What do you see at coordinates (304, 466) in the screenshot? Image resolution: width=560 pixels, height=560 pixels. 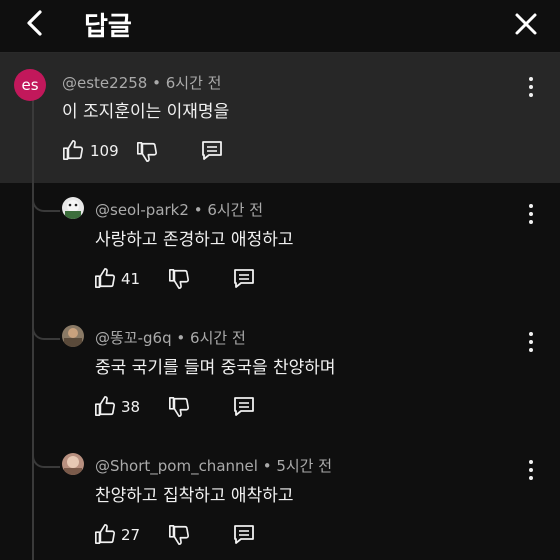 I see `comment-time: 5시간 전` at bounding box center [304, 466].